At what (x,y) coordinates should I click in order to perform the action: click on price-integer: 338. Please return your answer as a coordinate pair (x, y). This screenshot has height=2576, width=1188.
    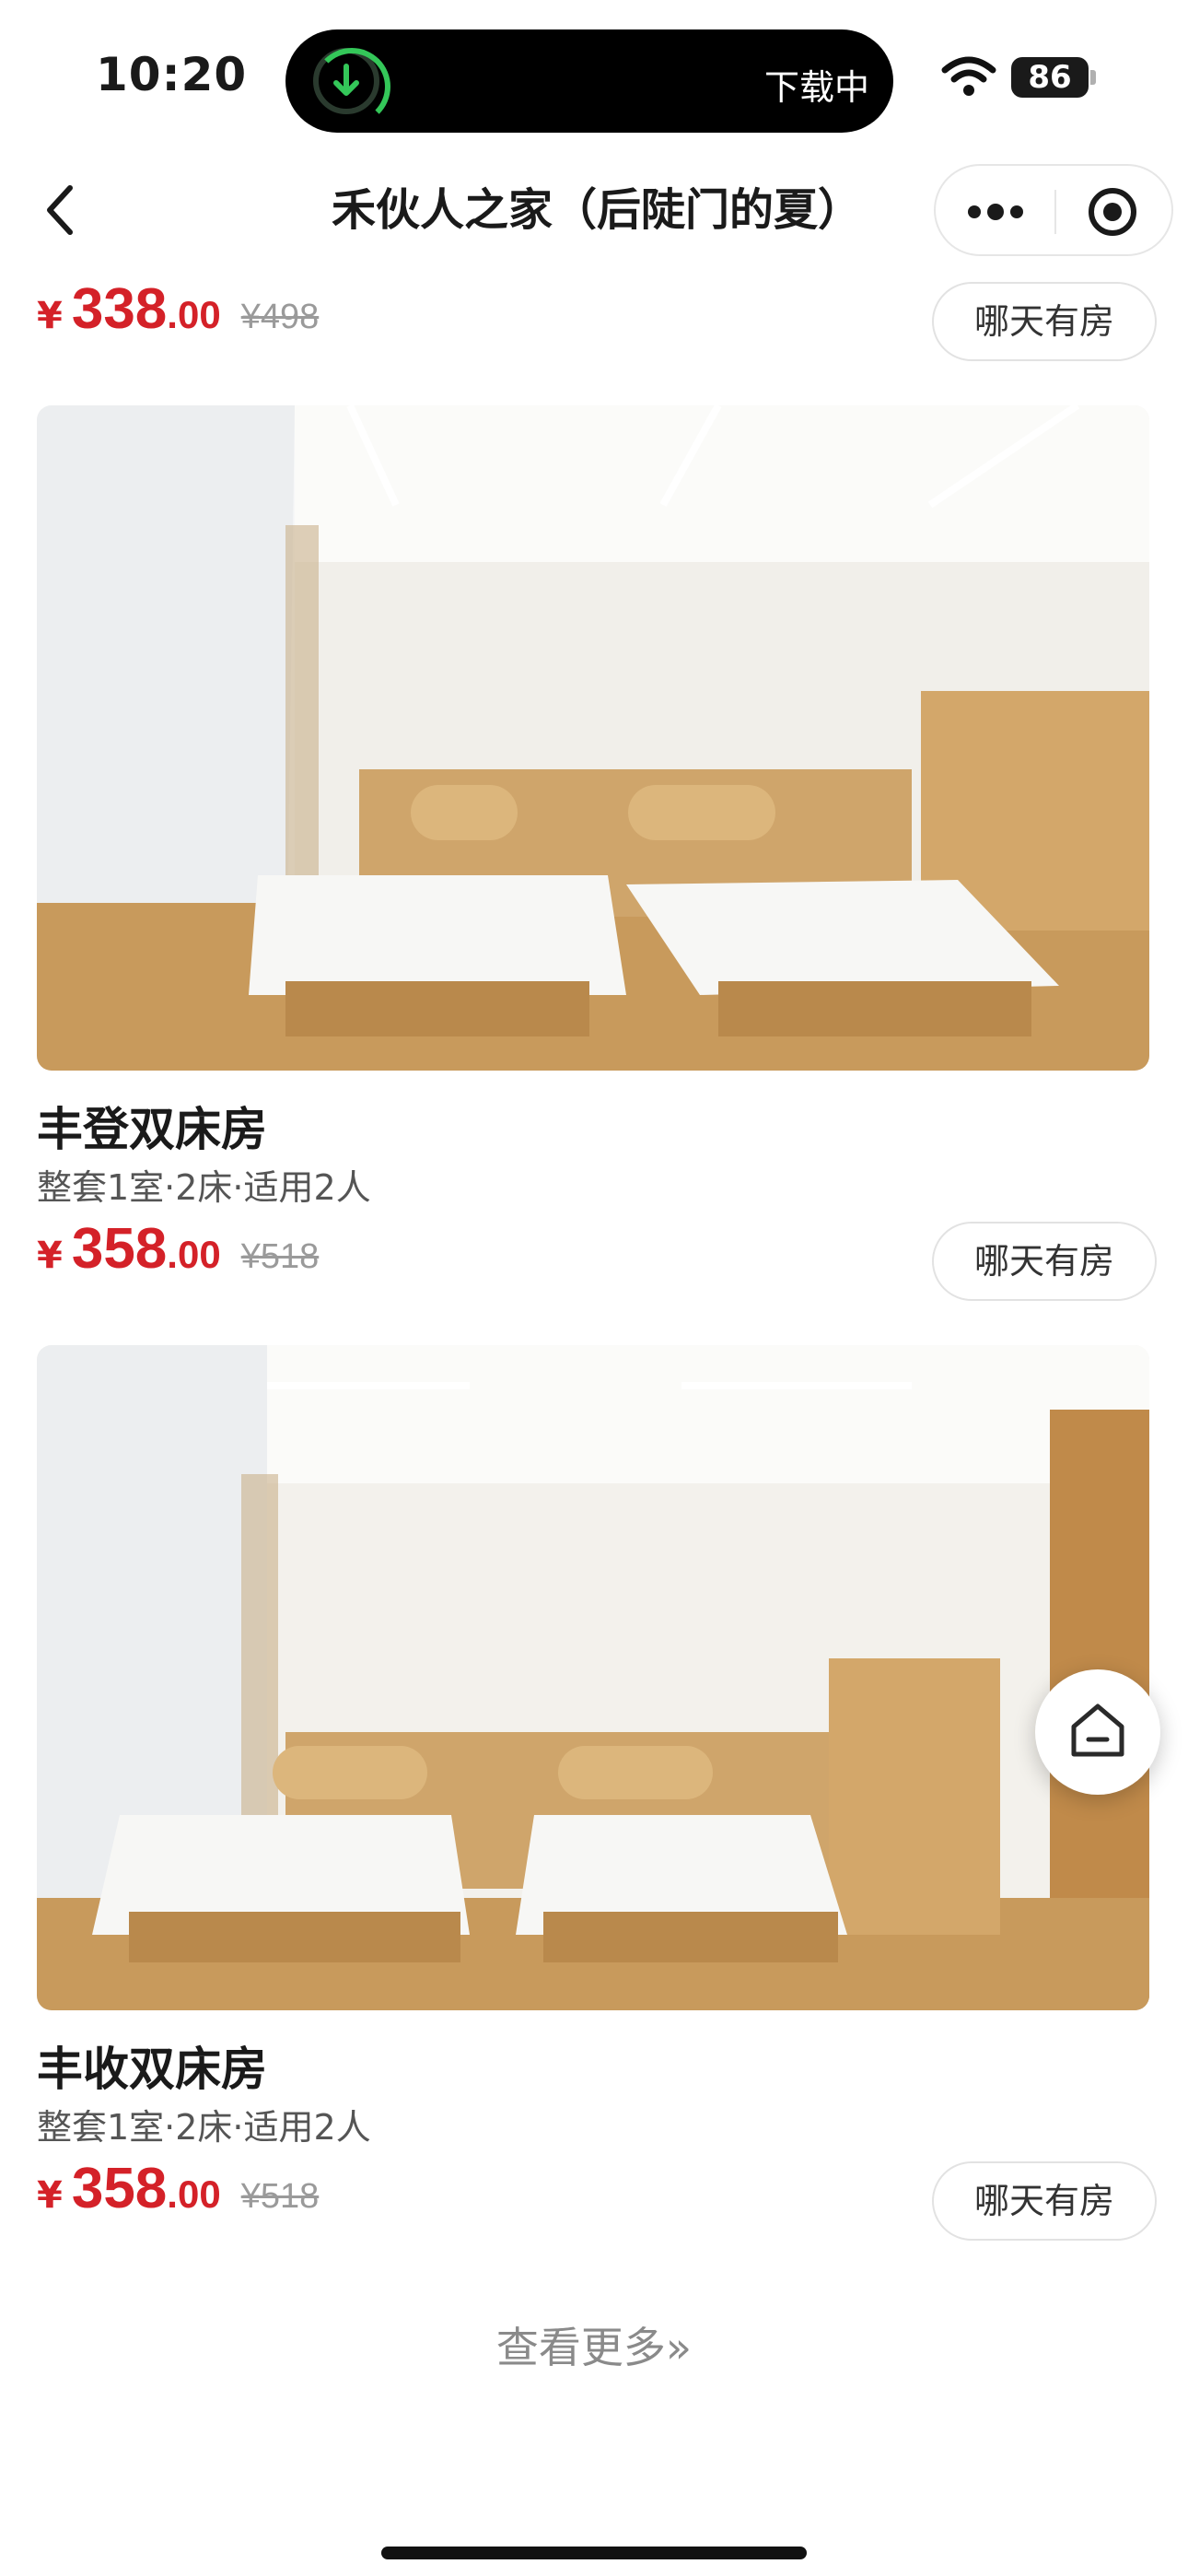
    Looking at the image, I should click on (119, 309).